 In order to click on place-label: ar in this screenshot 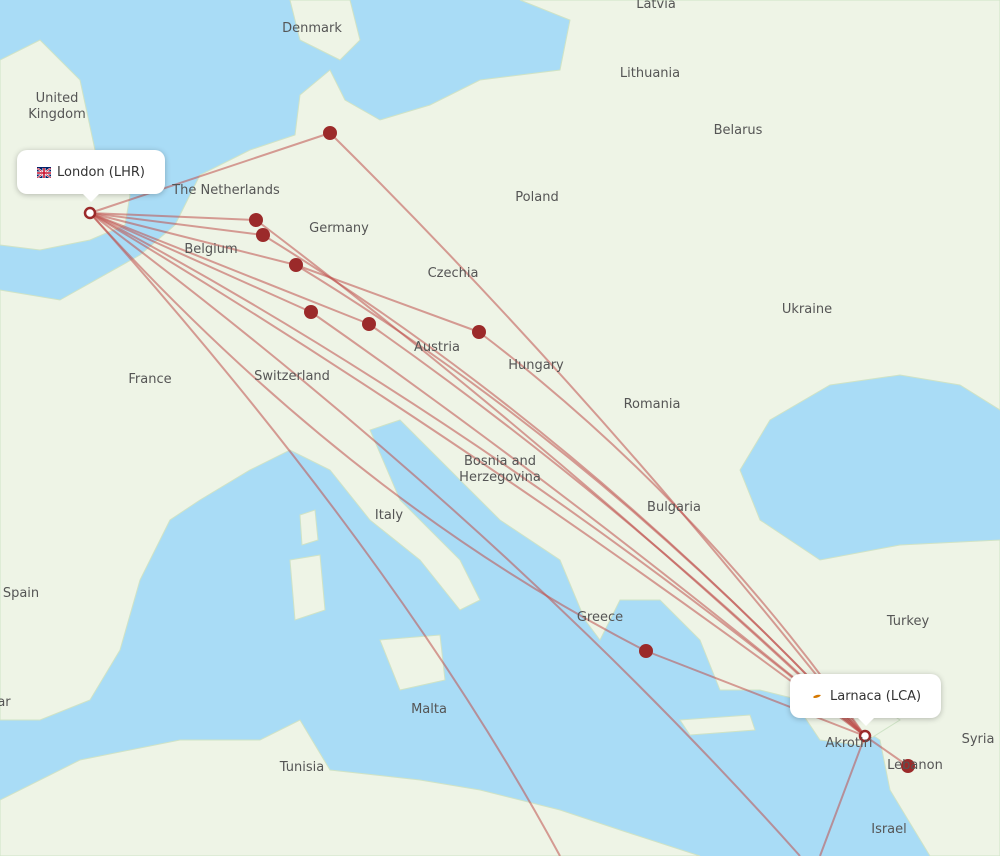, I will do `click(5, 702)`.